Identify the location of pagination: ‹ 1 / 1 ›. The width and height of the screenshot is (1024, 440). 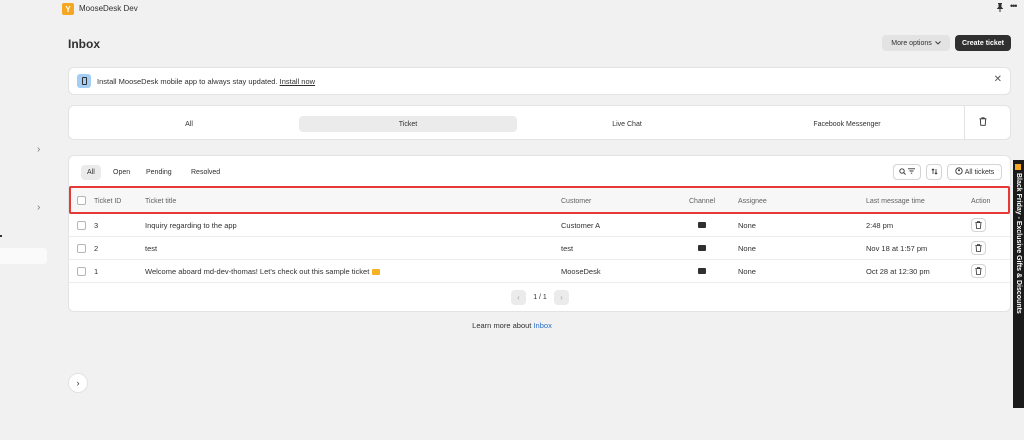
(540, 297).